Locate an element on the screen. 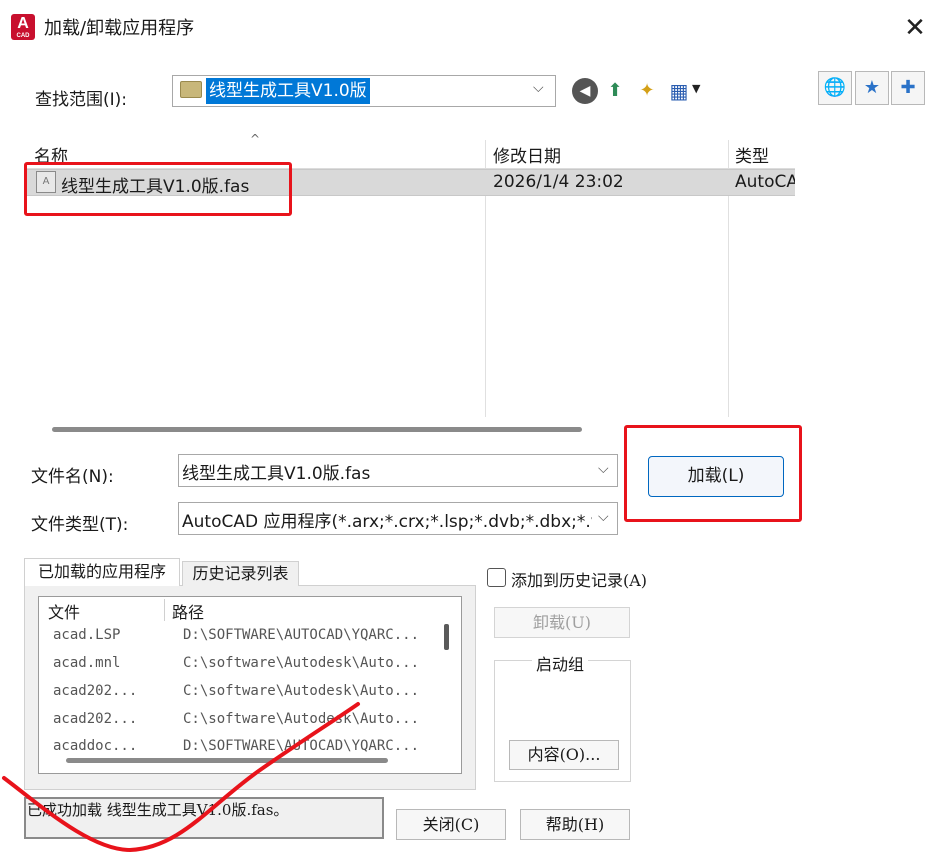 The image size is (941, 859). column-header-date: 修改日期 is located at coordinates (527, 154).